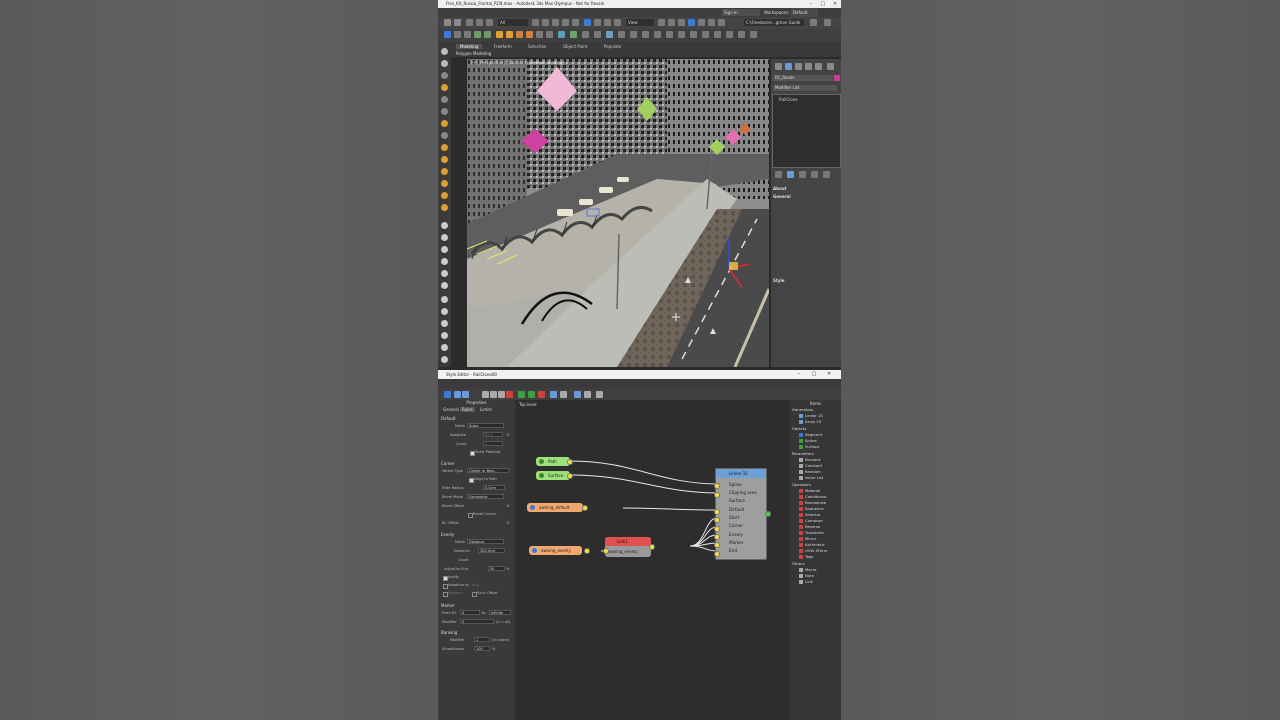 This screenshot has width=1280, height=720. Describe the element at coordinates (535, 22) in the screenshot. I see `select-object-icon` at that location.